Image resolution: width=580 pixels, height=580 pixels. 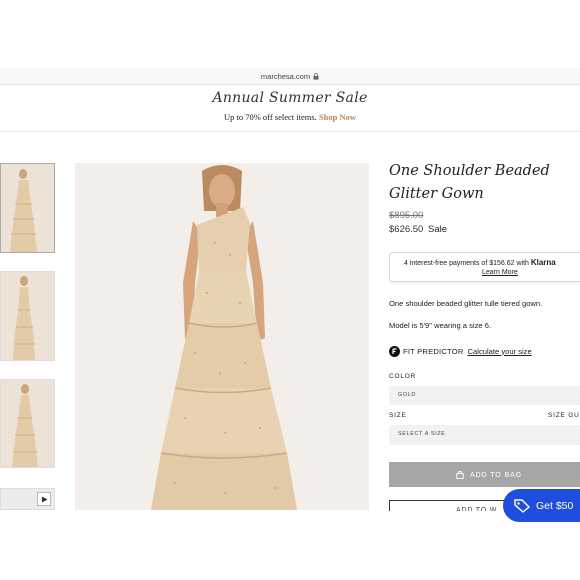 I want to click on fit-predictor: FIT PREDICTOR Calculate your size, so click(x=460, y=351).